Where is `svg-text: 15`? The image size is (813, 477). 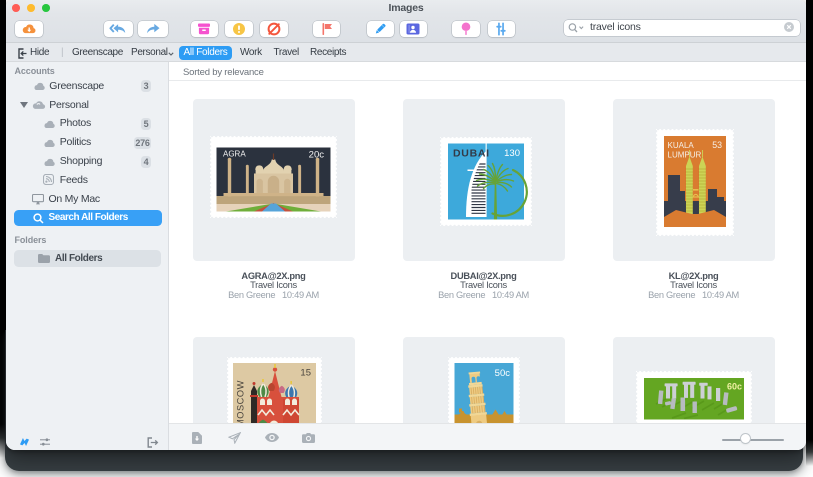 svg-text: 15 is located at coordinates (305, 373).